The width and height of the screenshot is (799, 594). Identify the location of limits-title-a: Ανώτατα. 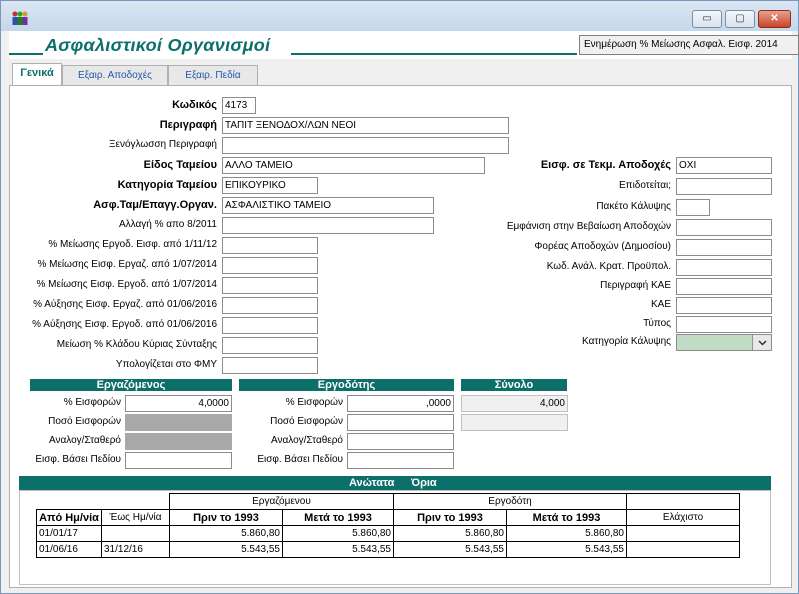
(372, 483).